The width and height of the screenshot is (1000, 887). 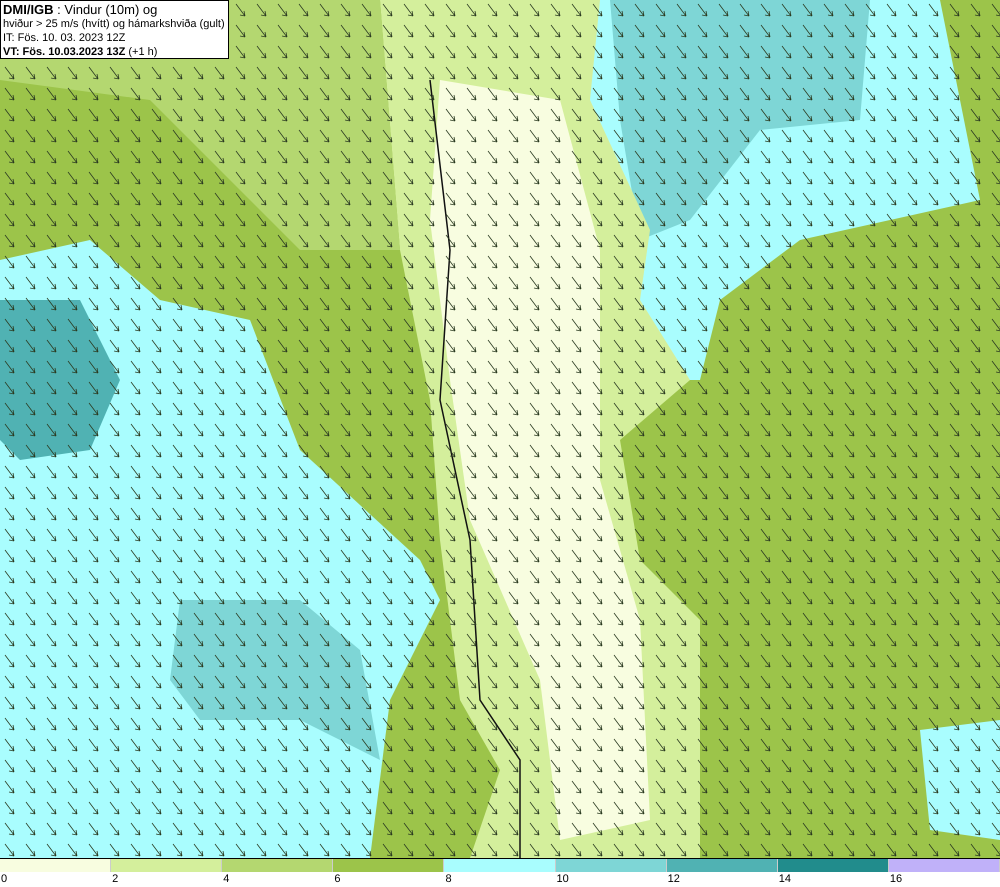 What do you see at coordinates (114, 24) in the screenshot?
I see `title-line: hviður > 25 m/s (hvítt) og hámarkshviða (gult)` at bounding box center [114, 24].